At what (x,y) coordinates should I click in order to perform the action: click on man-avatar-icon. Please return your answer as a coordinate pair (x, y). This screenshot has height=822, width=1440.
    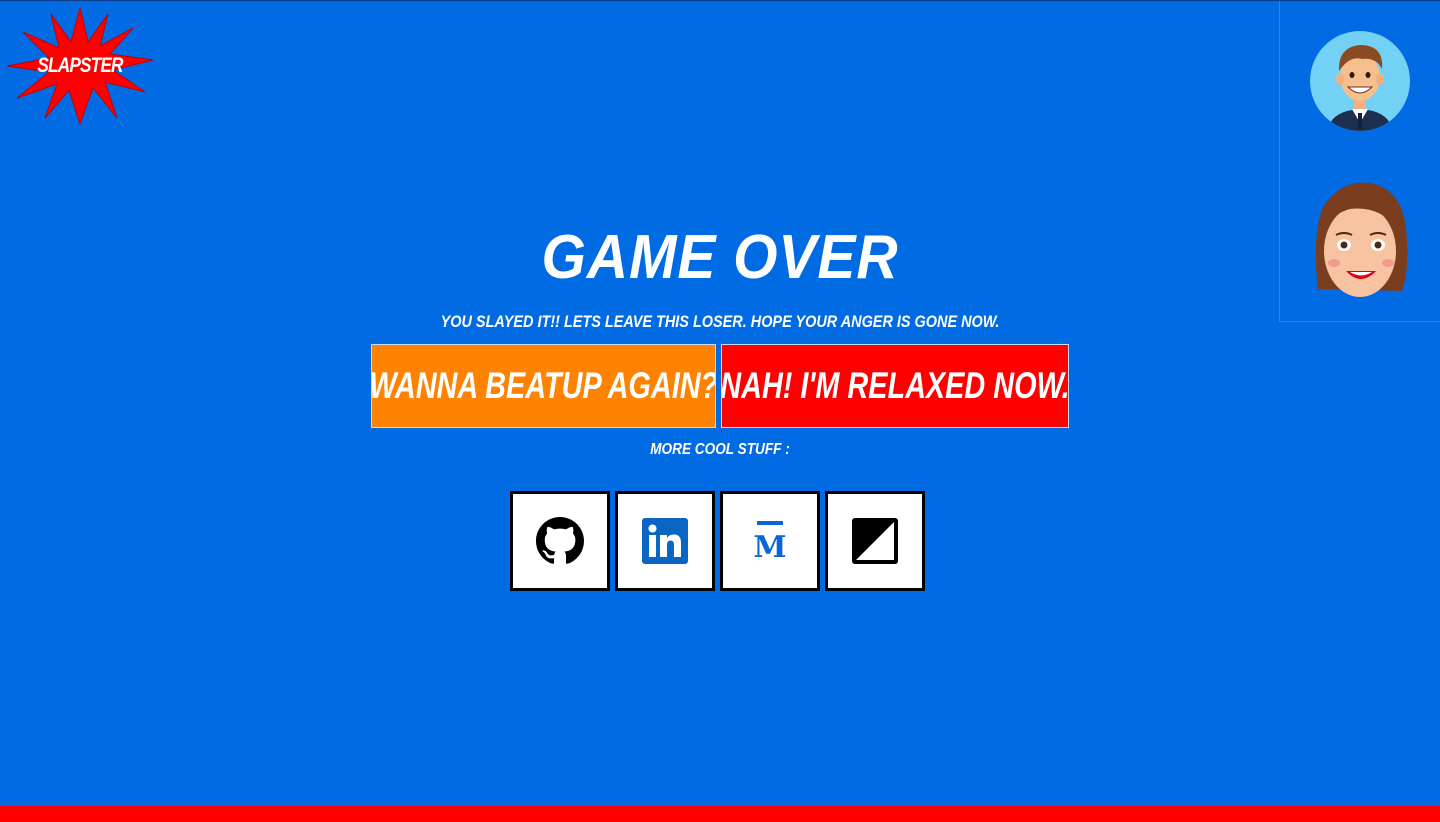
    Looking at the image, I should click on (1360, 81).